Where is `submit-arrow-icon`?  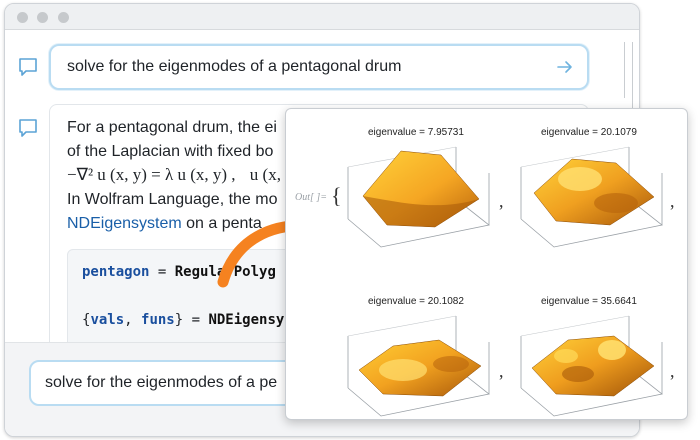 submit-arrow-icon is located at coordinates (565, 67).